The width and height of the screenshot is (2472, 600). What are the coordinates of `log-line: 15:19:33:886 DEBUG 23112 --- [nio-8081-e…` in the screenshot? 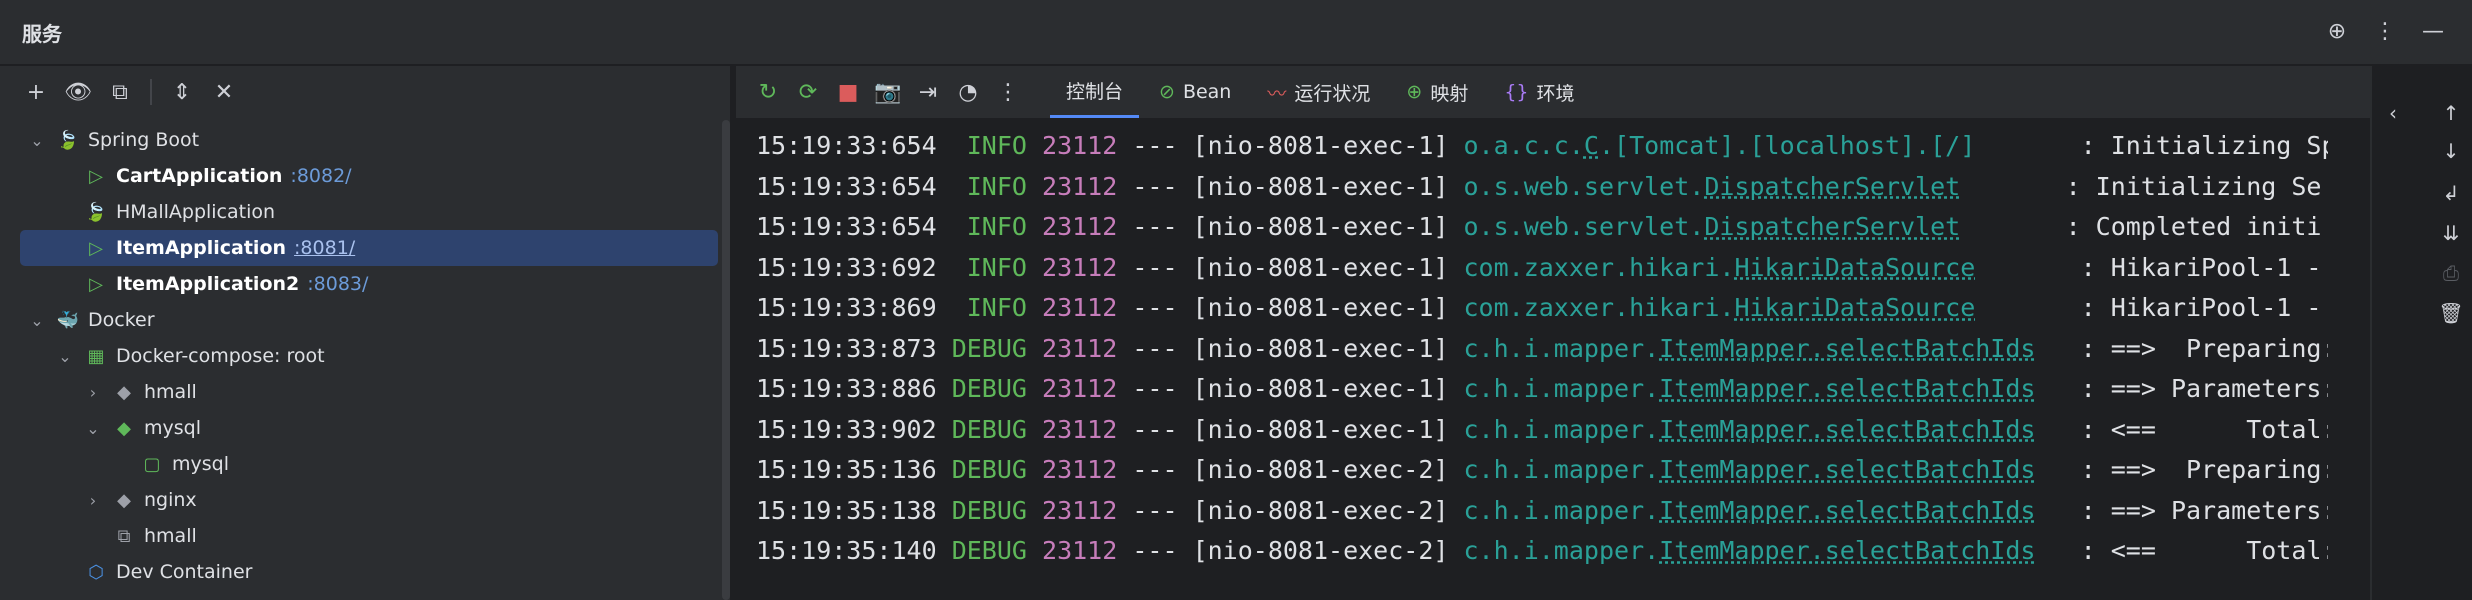 It's located at (1542, 389).